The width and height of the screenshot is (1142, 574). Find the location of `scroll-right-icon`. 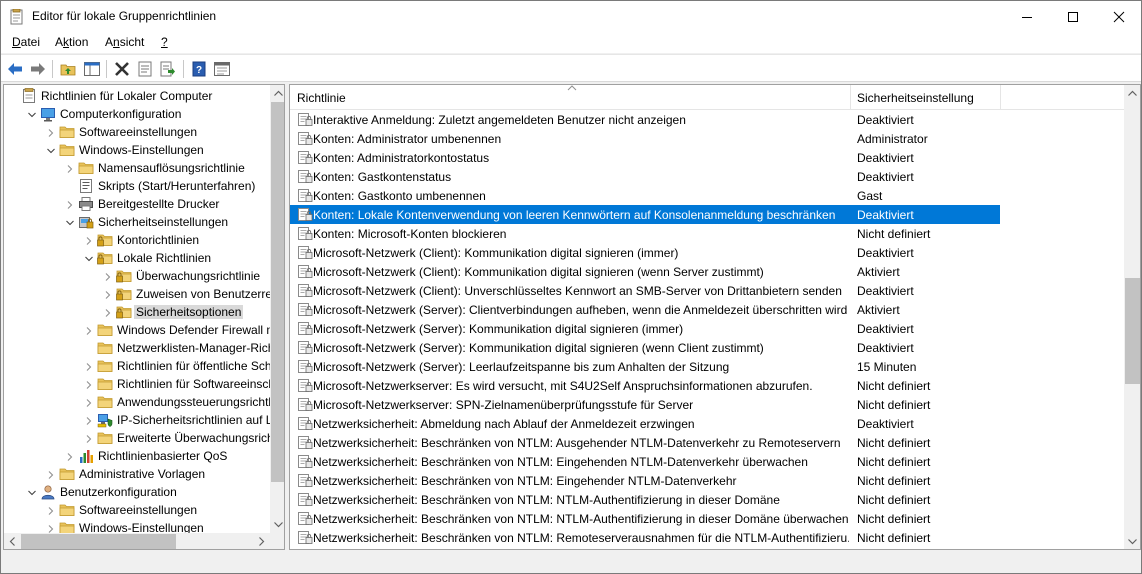

scroll-right-icon is located at coordinates (261, 541).